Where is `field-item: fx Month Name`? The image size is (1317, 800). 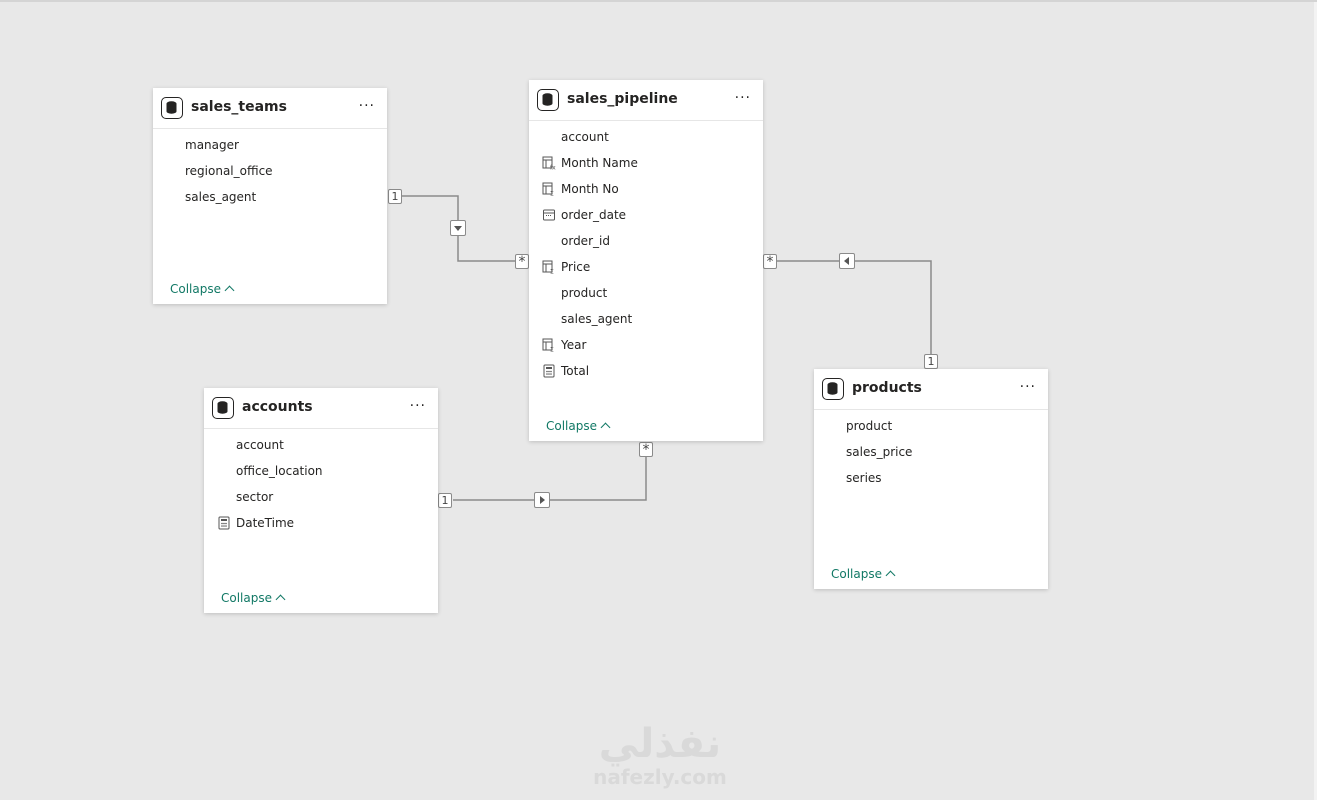 field-item: fx Month Name is located at coordinates (646, 163).